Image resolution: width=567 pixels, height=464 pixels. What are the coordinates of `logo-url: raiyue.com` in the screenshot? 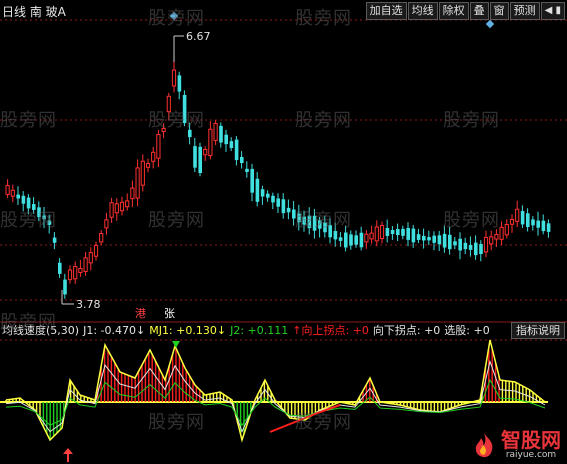 It's located at (531, 455).